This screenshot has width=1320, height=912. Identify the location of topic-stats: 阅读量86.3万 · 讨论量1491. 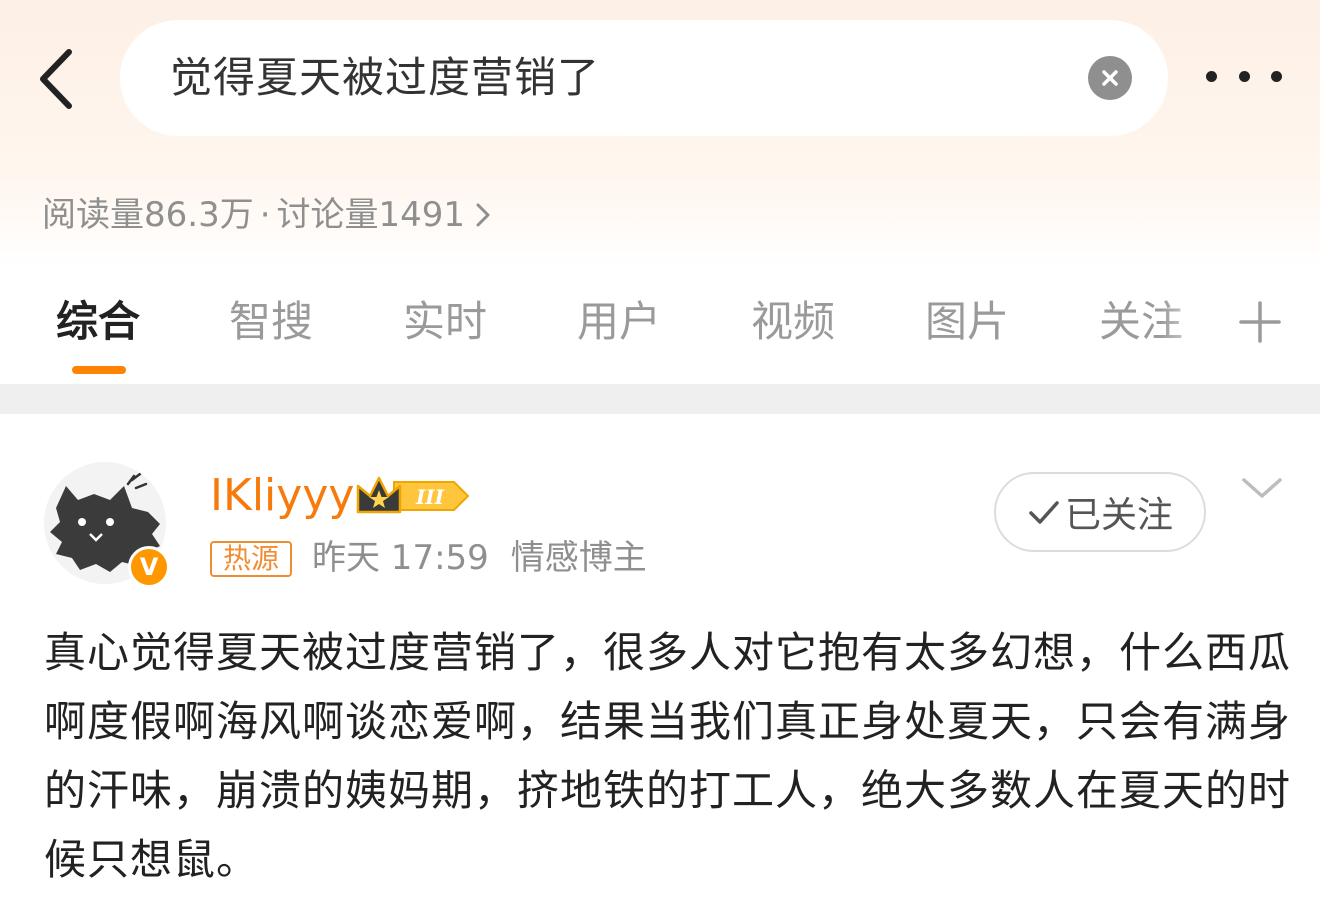
(266, 215).